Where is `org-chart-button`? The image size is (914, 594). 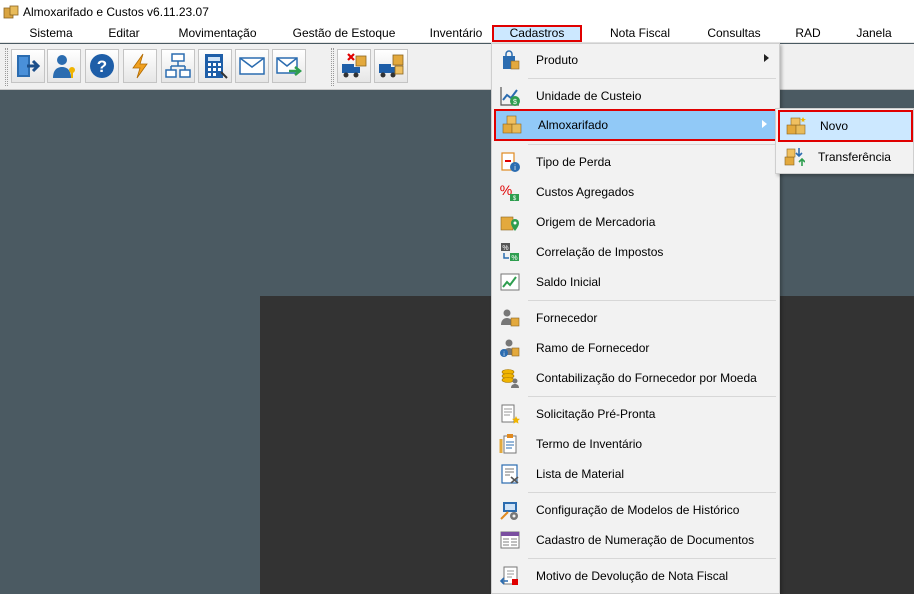 org-chart-button is located at coordinates (178, 66).